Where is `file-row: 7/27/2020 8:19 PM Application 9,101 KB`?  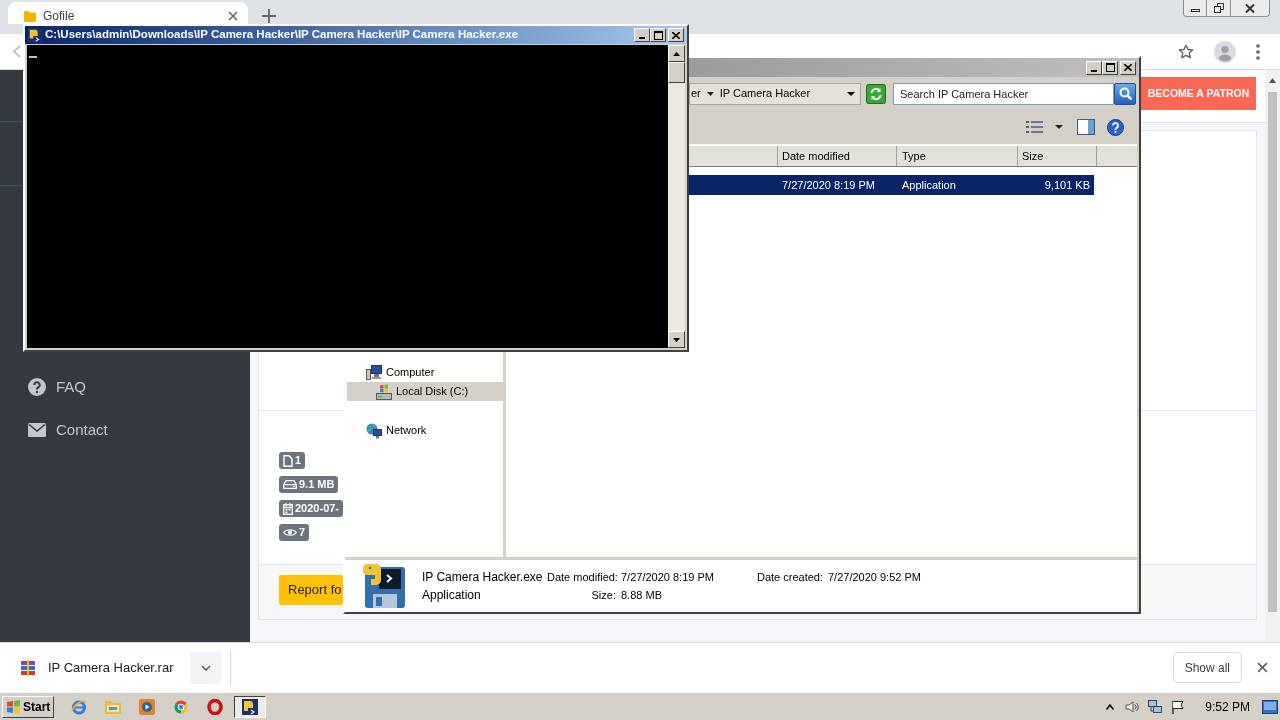
file-row: 7/27/2020 8:19 PM Application 9,101 KB is located at coordinates (891, 185).